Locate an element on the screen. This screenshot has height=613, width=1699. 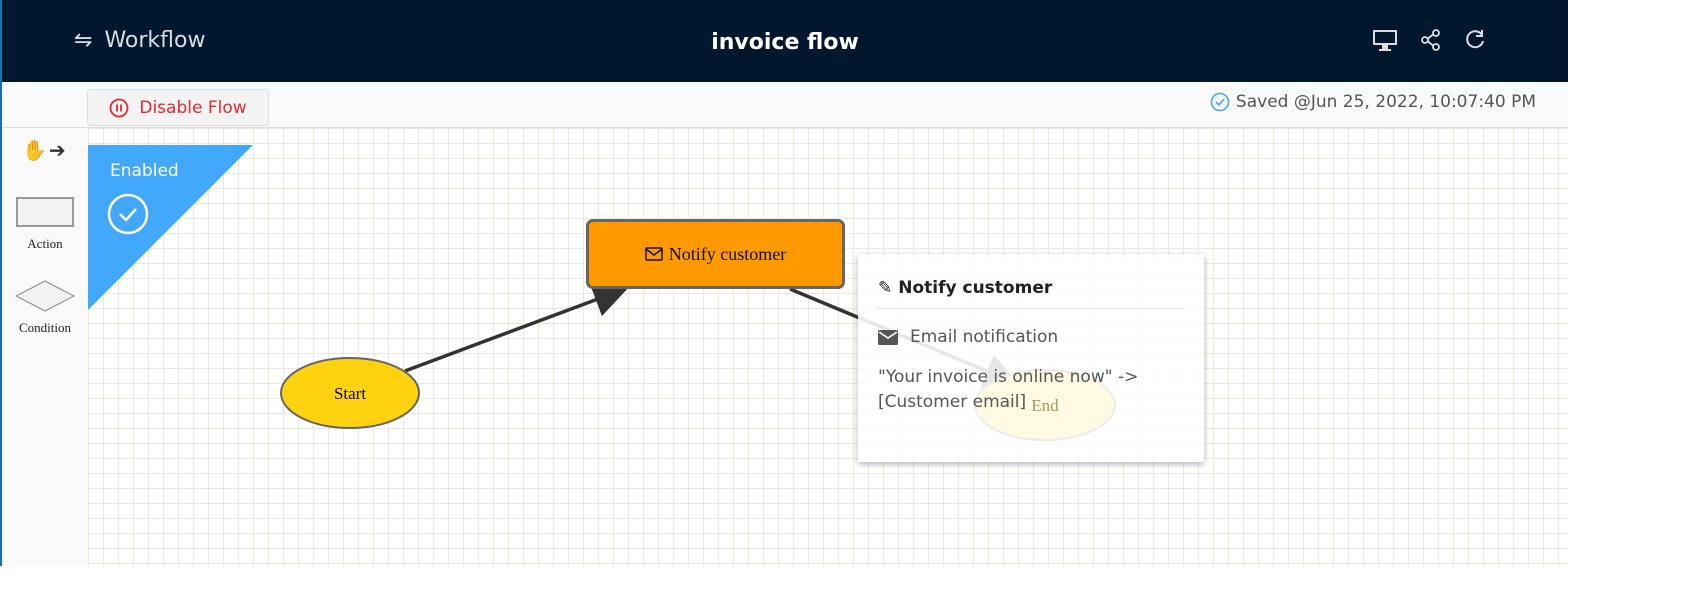
page-title: invoice flow is located at coordinates (785, 42).